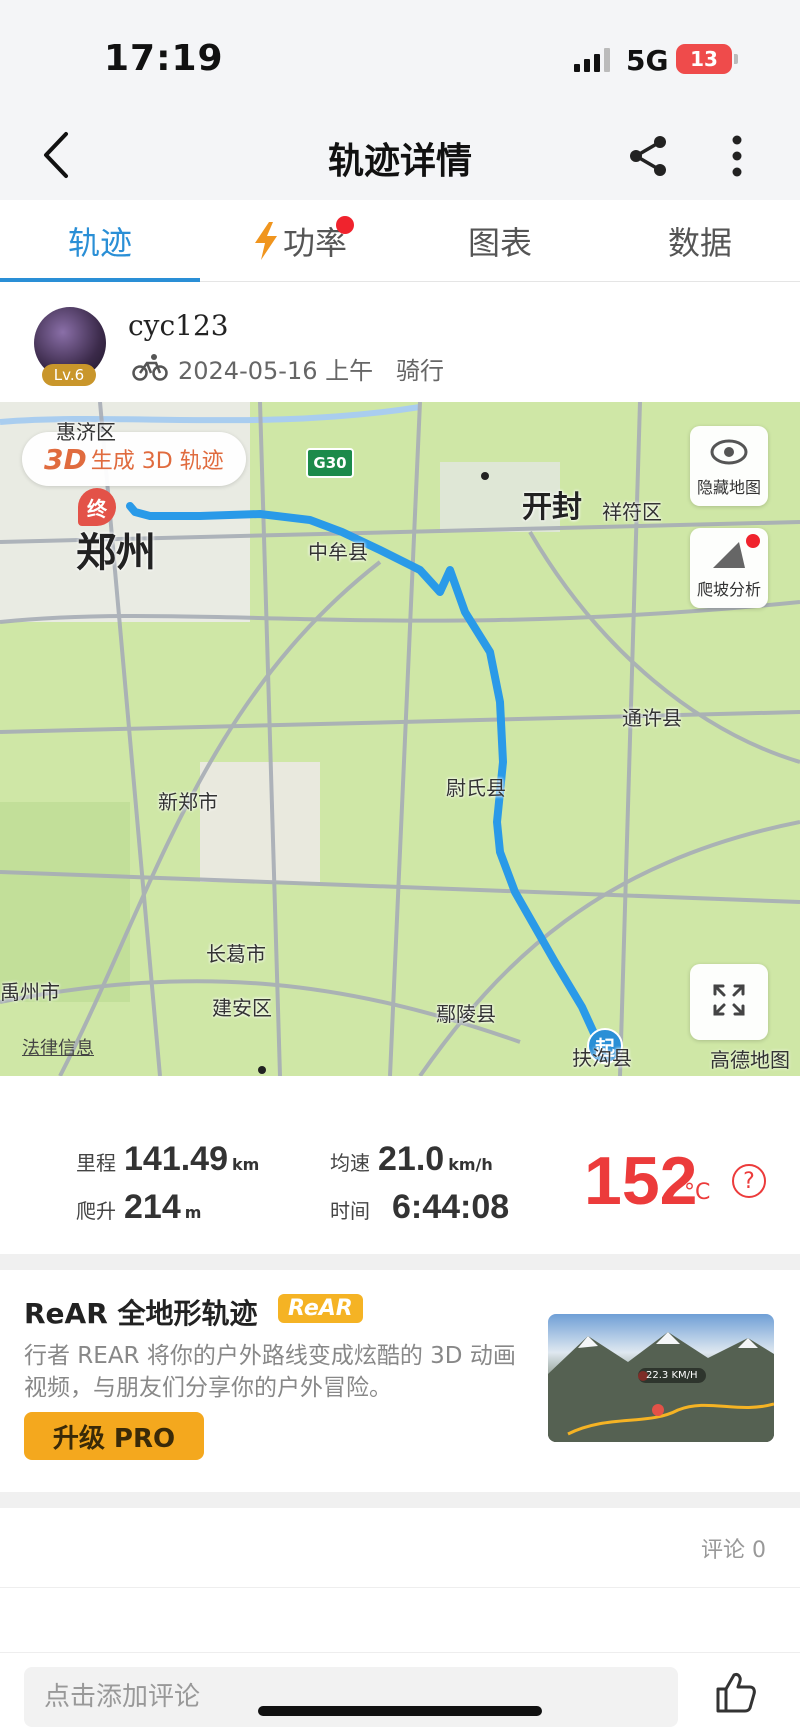  I want to click on map-label-kaifeng: 开封, so click(552, 507).